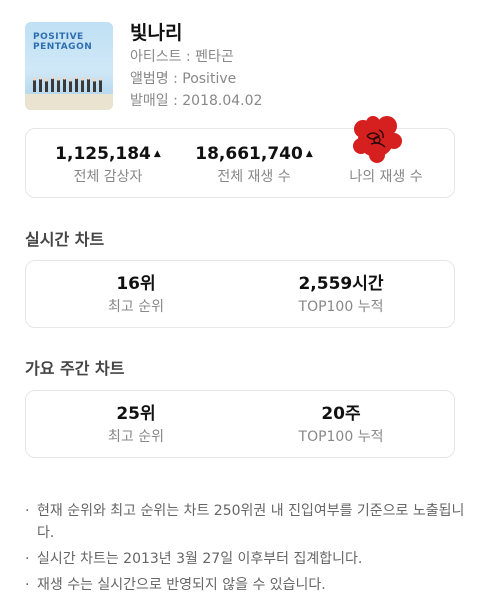 Image resolution: width=480 pixels, height=615 pixels. What do you see at coordinates (156, 33) in the screenshot?
I see `song-title: 빛나리` at bounding box center [156, 33].